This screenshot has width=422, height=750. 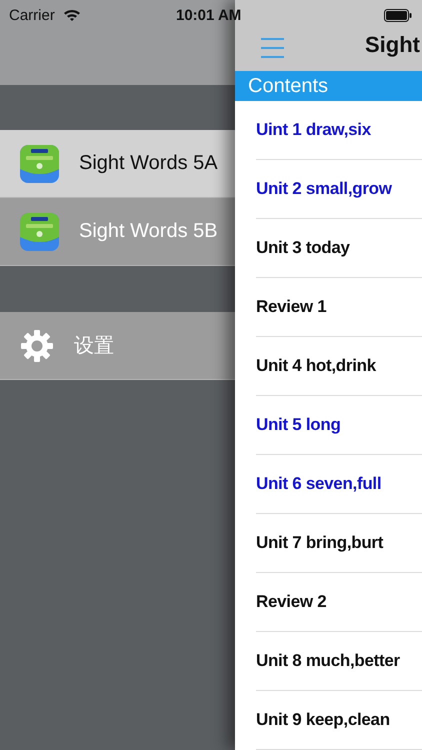 What do you see at coordinates (398, 15) in the screenshot?
I see `battery-icon` at bounding box center [398, 15].